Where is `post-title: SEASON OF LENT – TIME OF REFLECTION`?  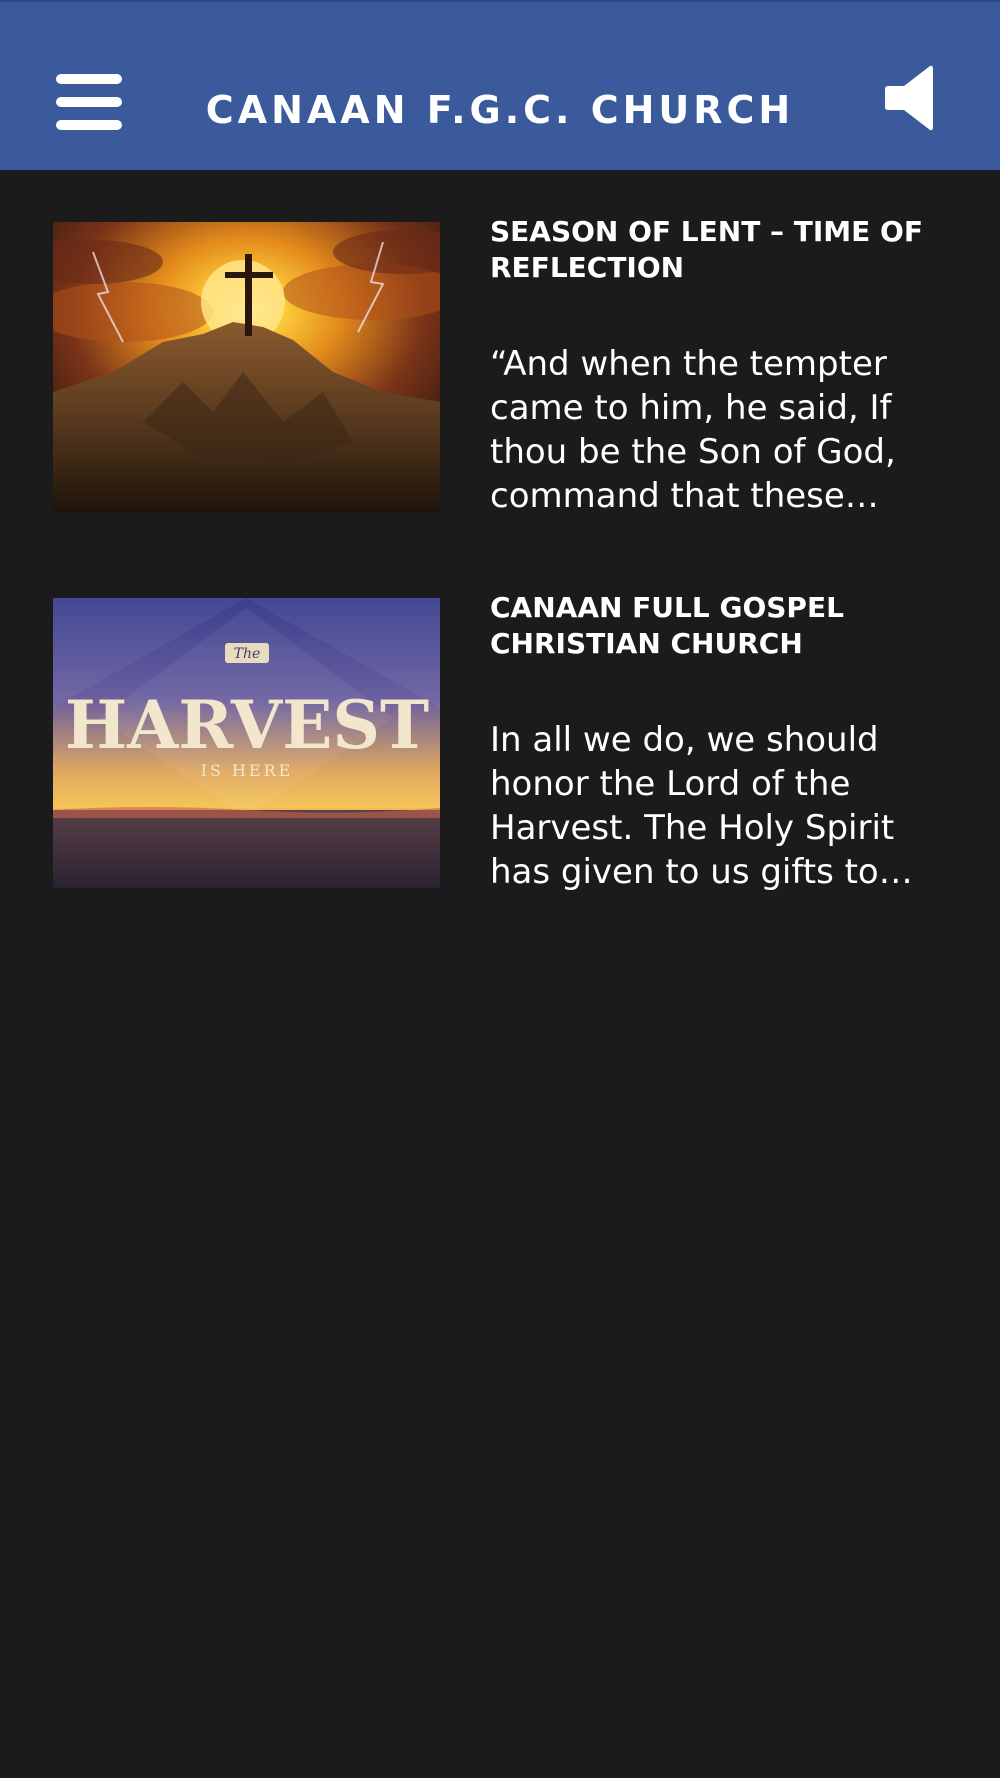
post-title: SEASON OF LENT – TIME OF REFLECTION is located at coordinates (730, 250).